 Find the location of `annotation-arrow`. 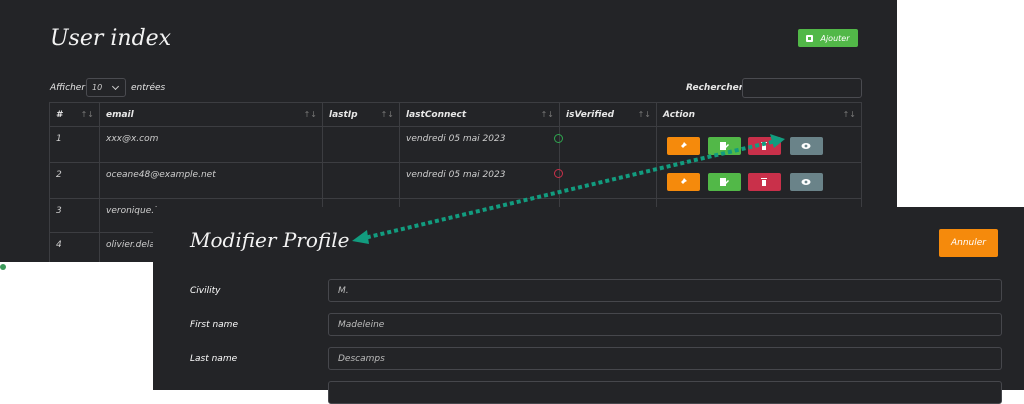

annotation-arrow is located at coordinates (568, 189).